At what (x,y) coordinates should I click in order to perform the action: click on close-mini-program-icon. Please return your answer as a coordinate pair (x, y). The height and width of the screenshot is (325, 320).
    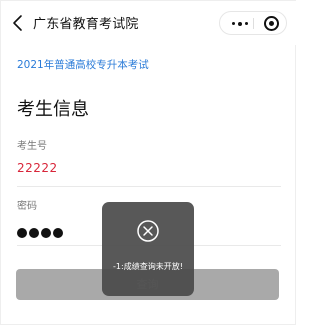
    Looking at the image, I should click on (271, 23).